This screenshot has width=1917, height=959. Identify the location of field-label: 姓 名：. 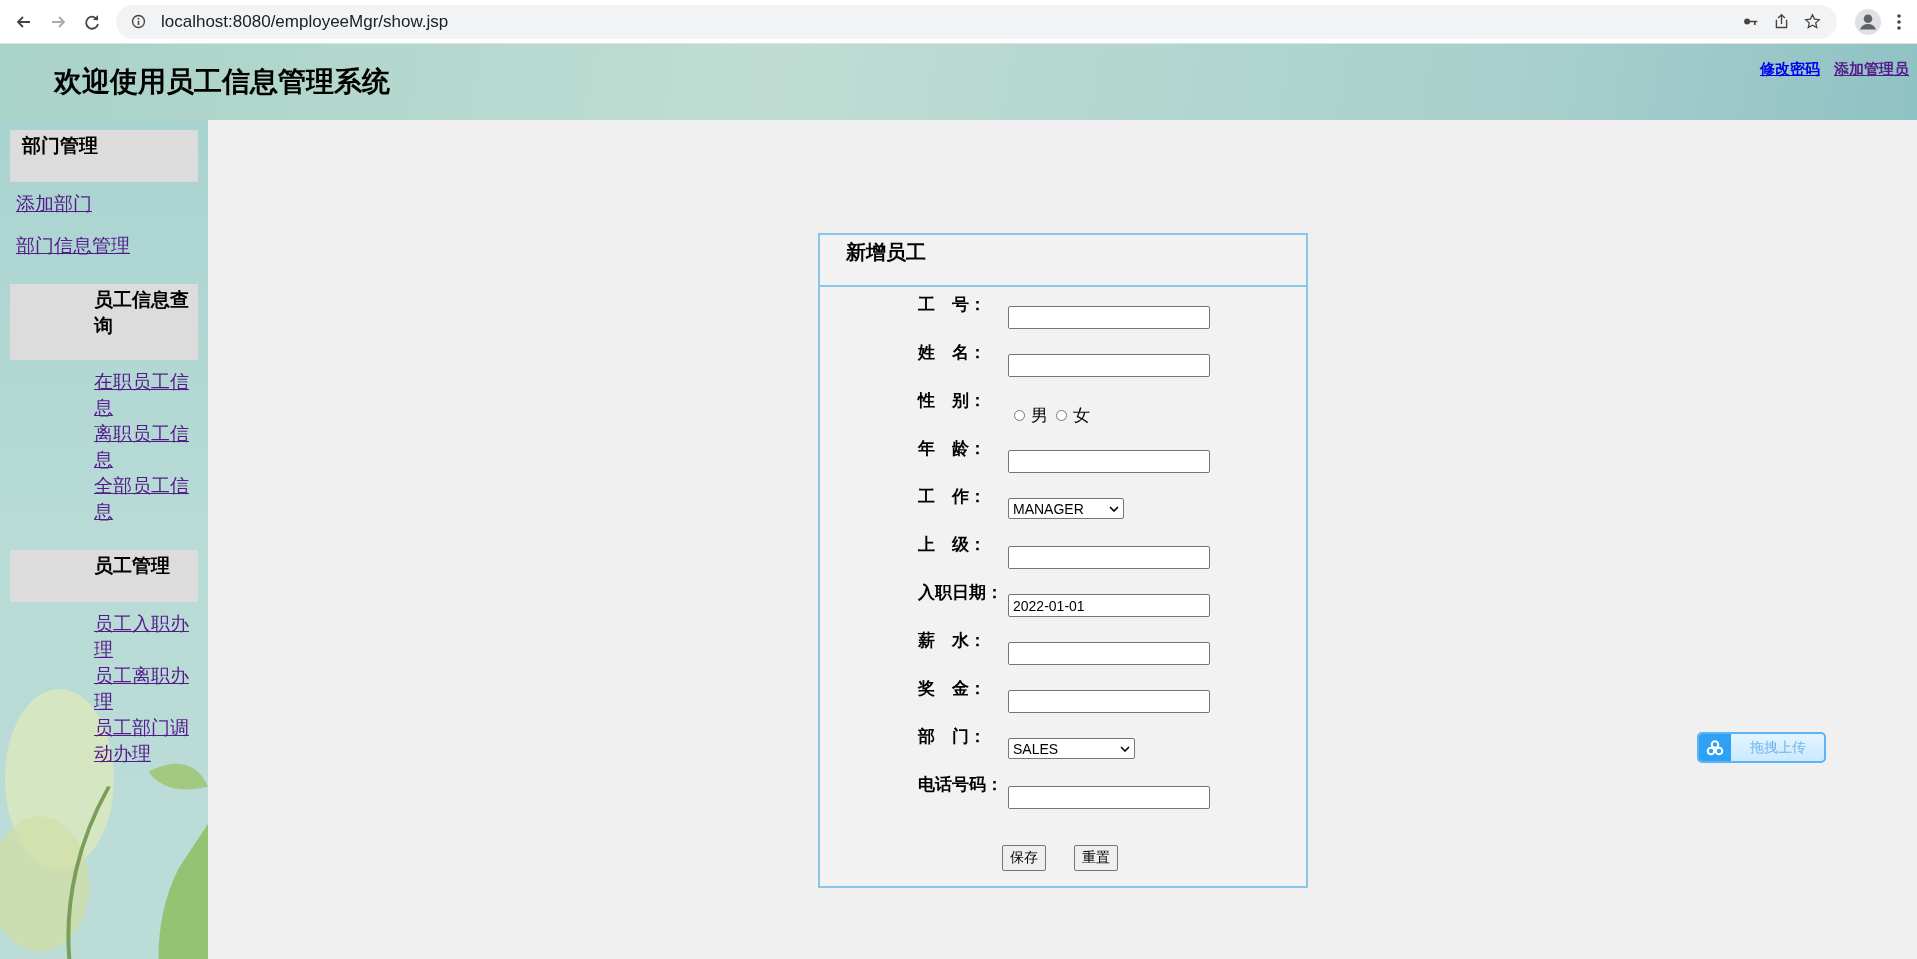
(952, 352).